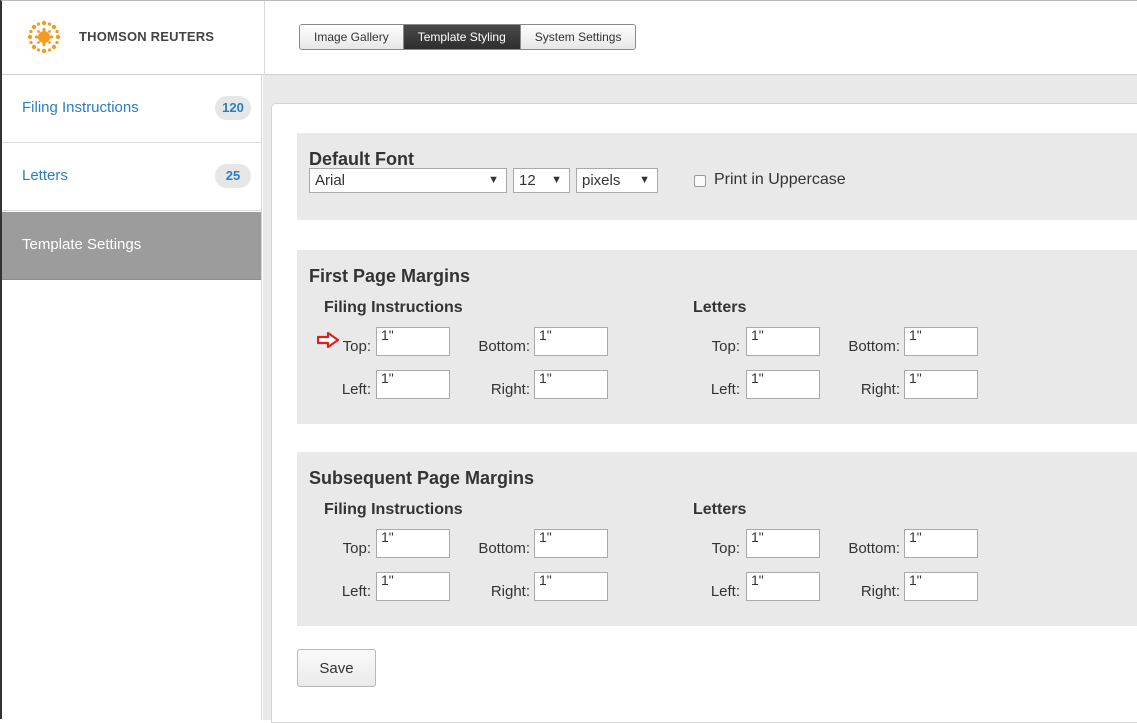  I want to click on sidebar-item-template-settings: Template Settings, so click(131, 246).